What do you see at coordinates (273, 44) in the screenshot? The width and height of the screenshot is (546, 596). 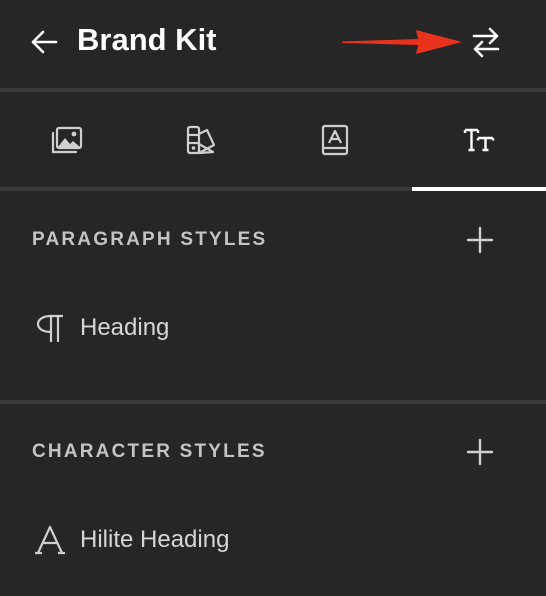 I see `header-bar: Brand Kit` at bounding box center [273, 44].